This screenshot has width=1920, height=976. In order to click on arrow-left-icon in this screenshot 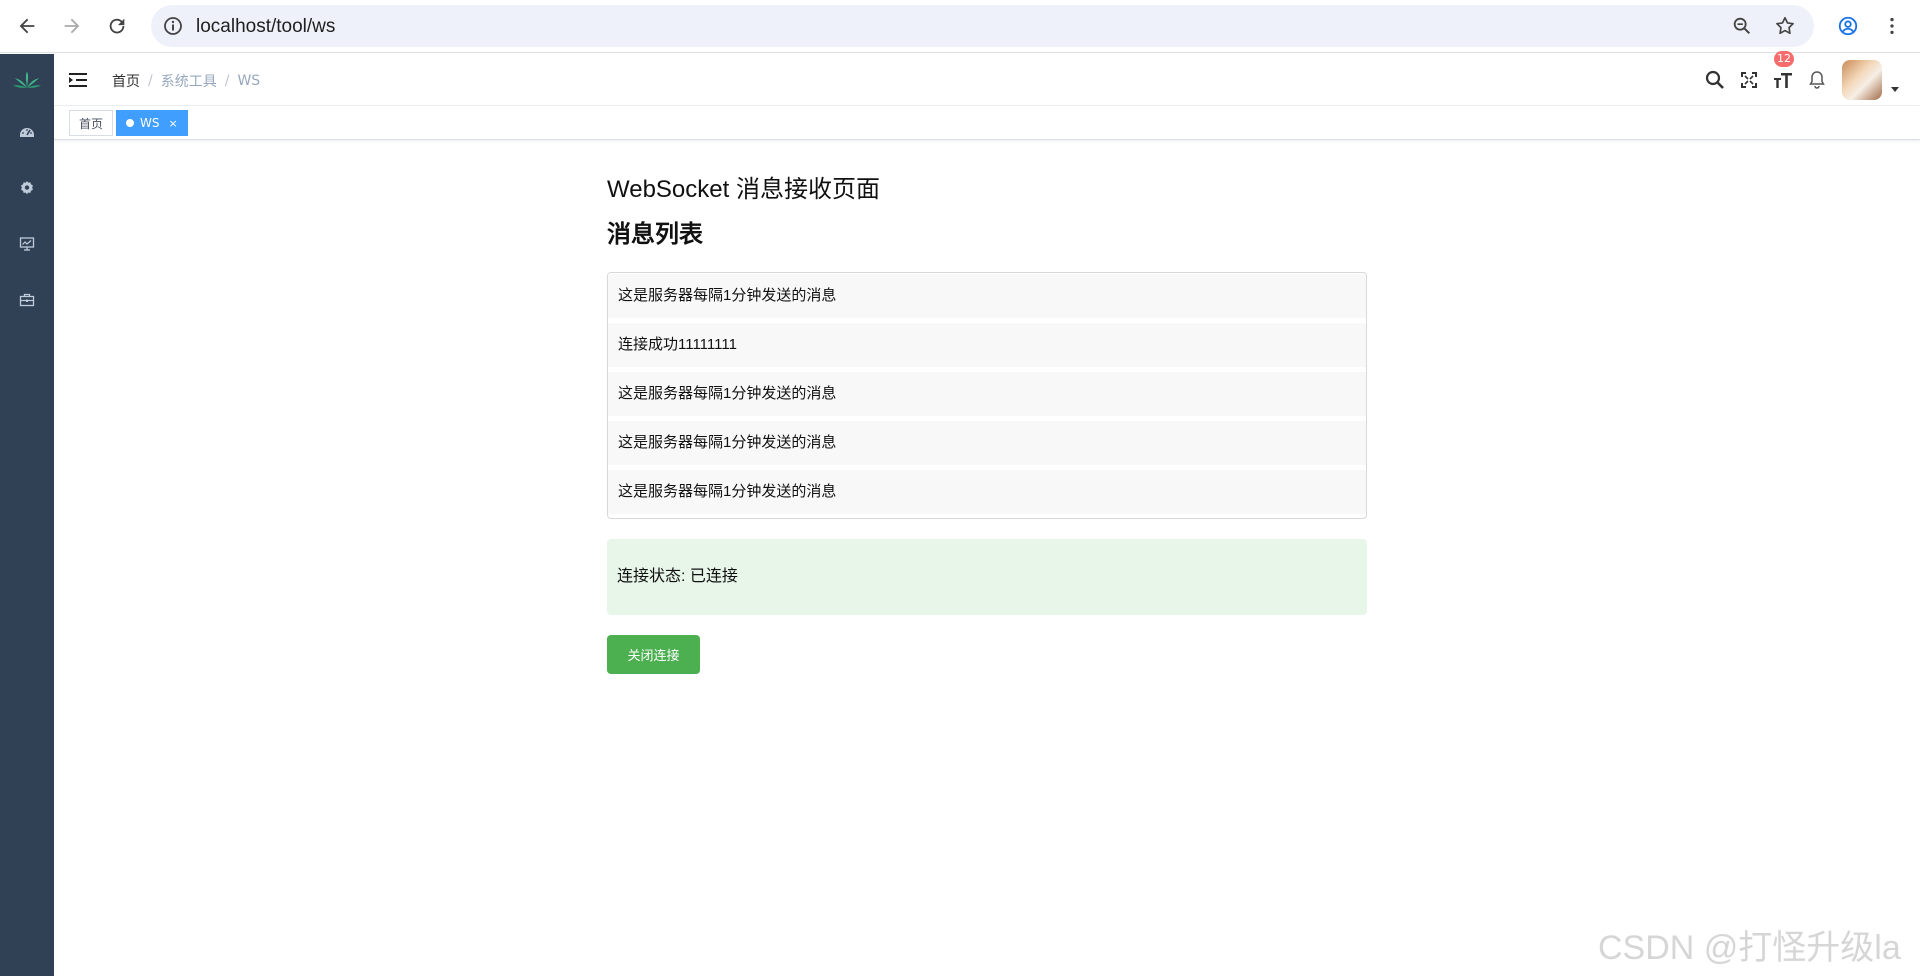, I will do `click(27, 26)`.